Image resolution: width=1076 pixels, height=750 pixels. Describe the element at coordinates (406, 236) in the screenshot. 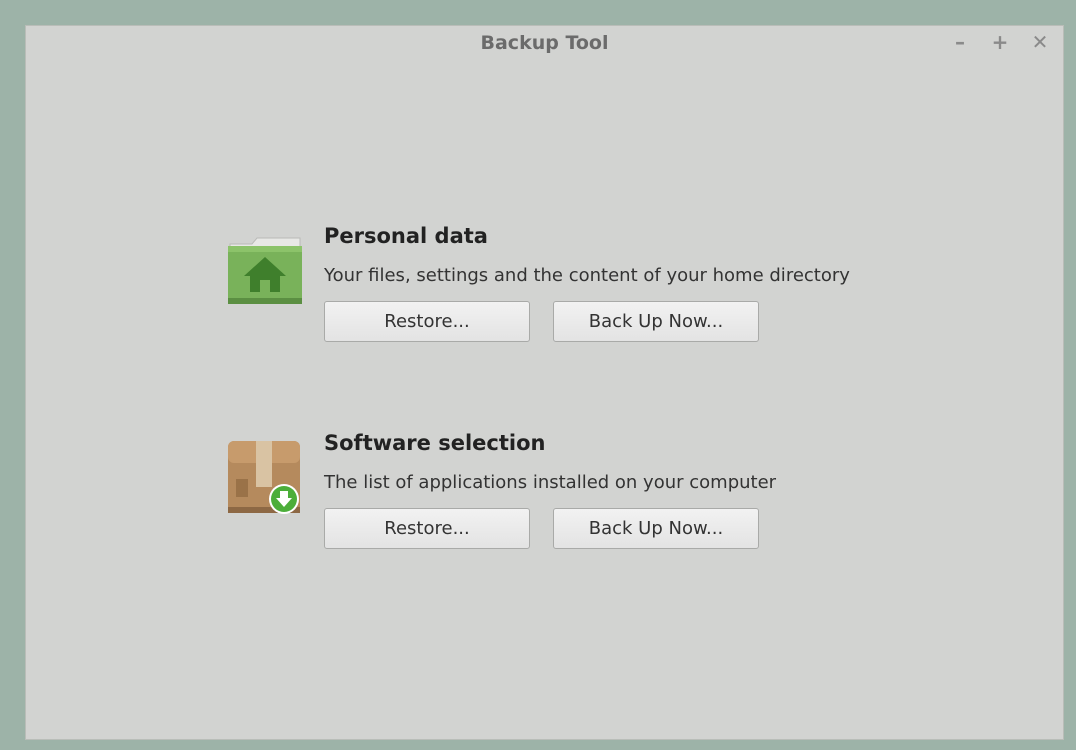

I see `personal-data-heading: Personal data` at that location.